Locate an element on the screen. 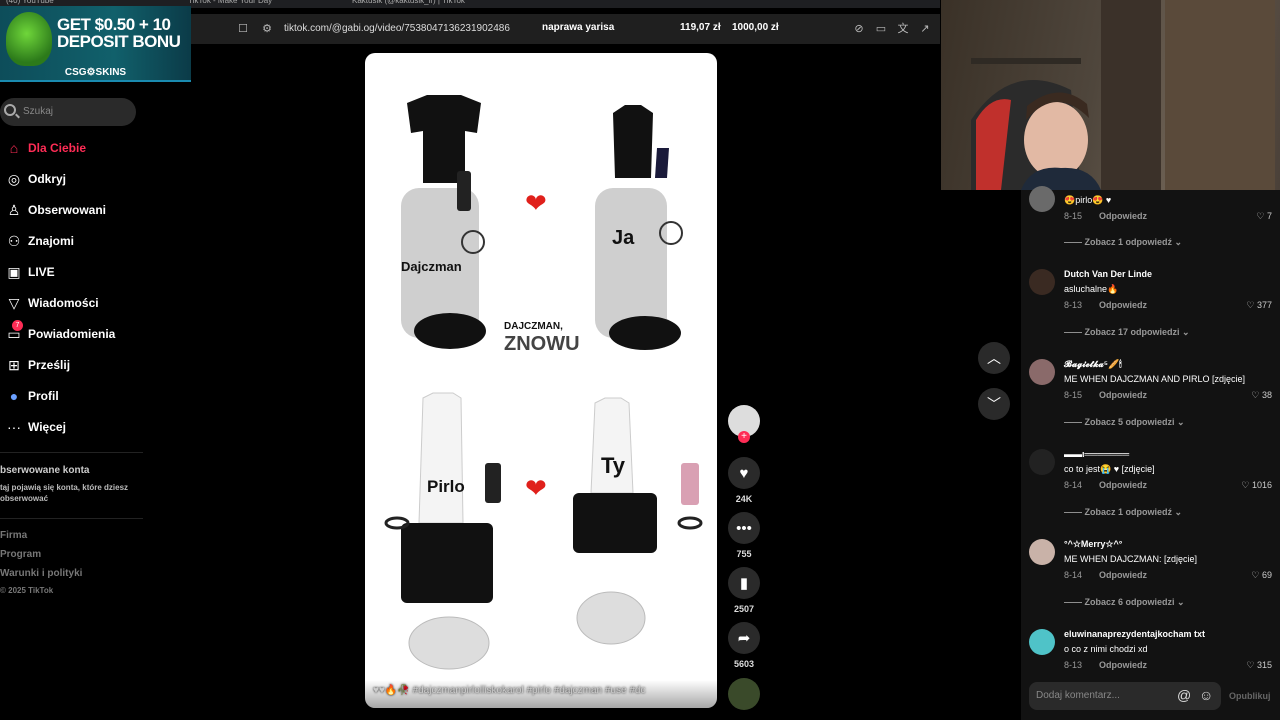 The image size is (1280, 720). comment-text: asluchalne🔥 is located at coordinates (1091, 289).